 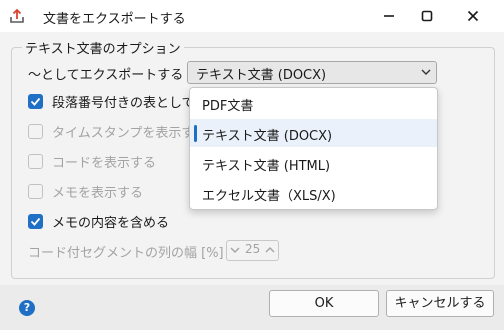 I want to click on show-codes-checkbox, so click(x=35, y=161).